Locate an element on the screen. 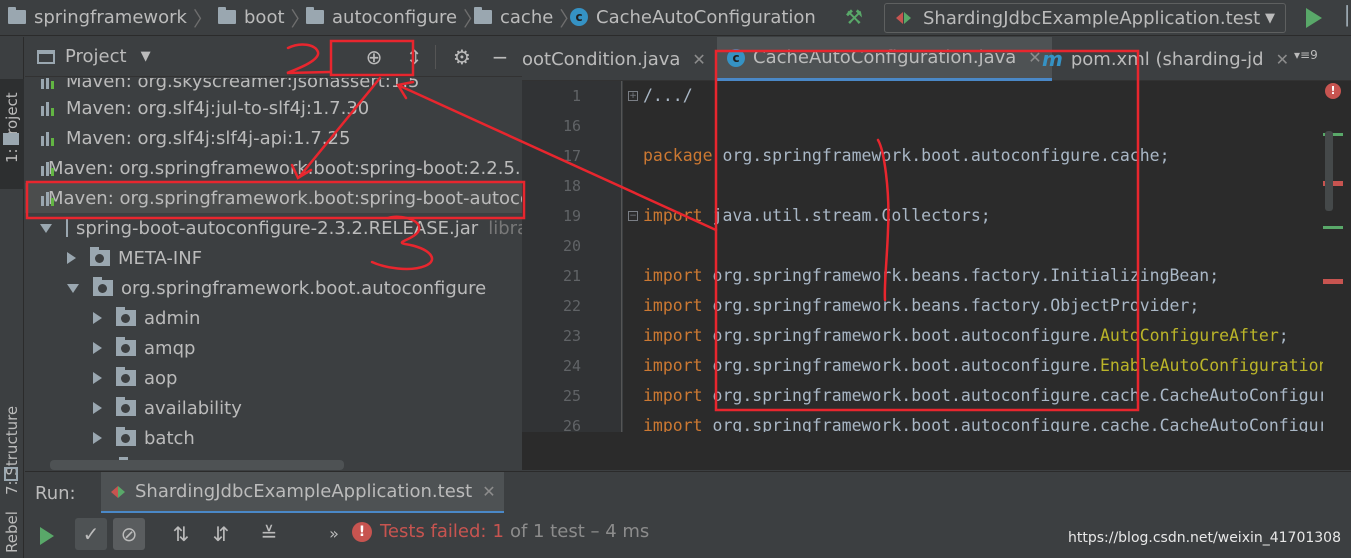 This screenshot has height=558, width=1351. minimize-icon: − is located at coordinates (500, 57).